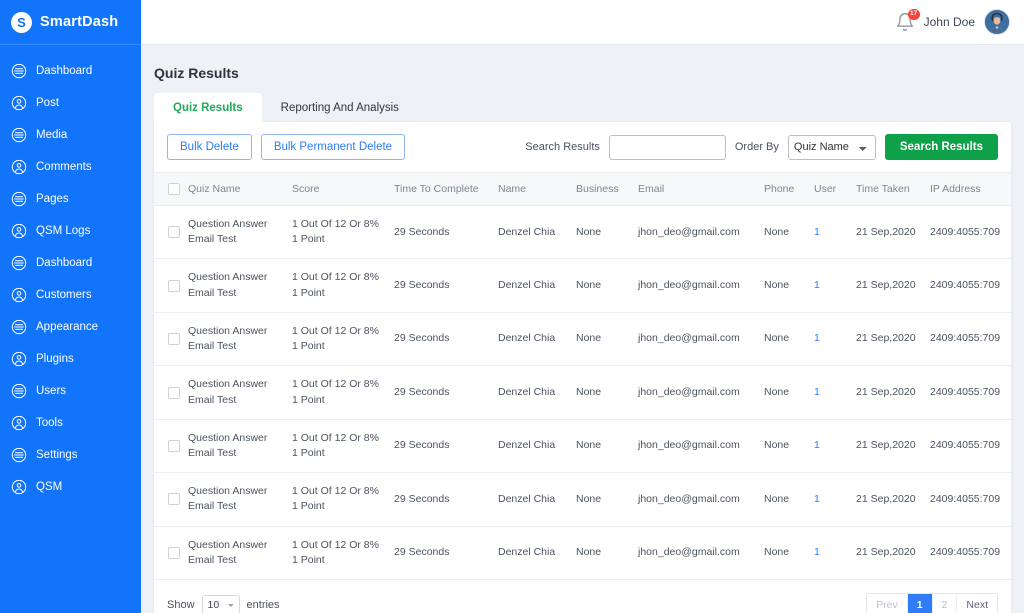 This screenshot has height=613, width=1024. What do you see at coordinates (340, 107) in the screenshot?
I see `tab-reporting-and-analysis: Reporting And Analysis` at bounding box center [340, 107].